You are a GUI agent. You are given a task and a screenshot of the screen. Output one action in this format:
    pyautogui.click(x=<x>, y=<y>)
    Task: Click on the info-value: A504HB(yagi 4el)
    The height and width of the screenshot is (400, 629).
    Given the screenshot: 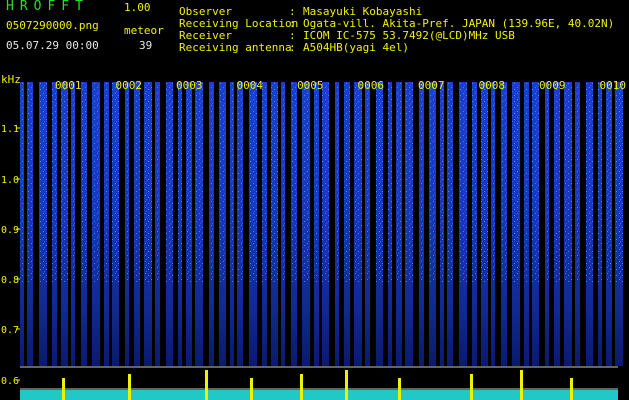 What is the action you would take?
    pyautogui.click(x=356, y=47)
    